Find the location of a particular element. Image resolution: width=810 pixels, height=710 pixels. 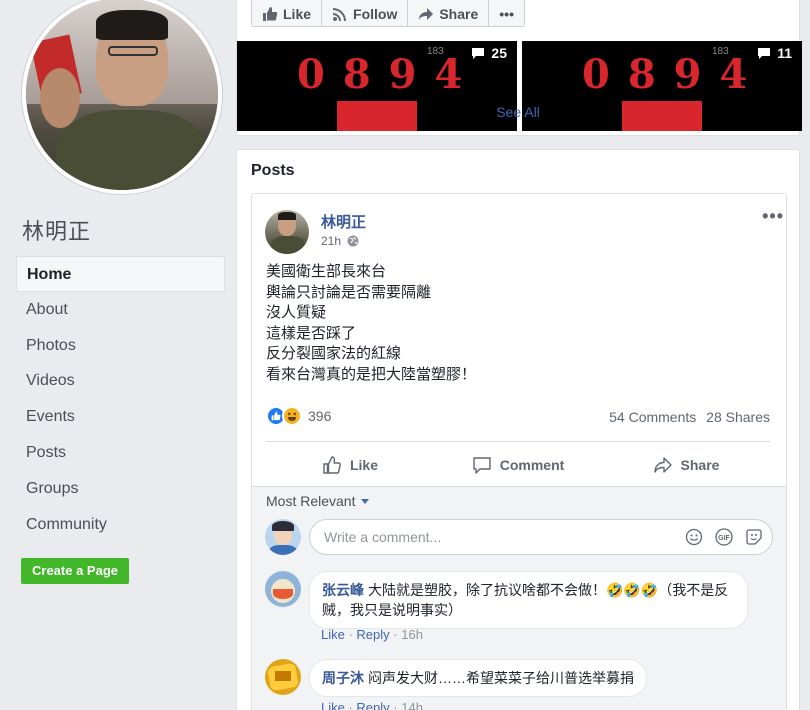

share-page-button: Share is located at coordinates (449, 13).